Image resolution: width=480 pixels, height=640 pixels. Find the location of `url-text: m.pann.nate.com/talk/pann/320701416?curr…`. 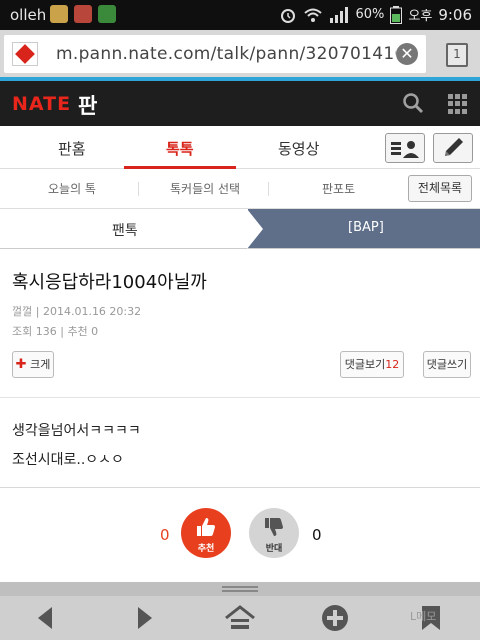

url-text: m.pann.nate.com/talk/pann/320701416?curr… is located at coordinates (226, 54).